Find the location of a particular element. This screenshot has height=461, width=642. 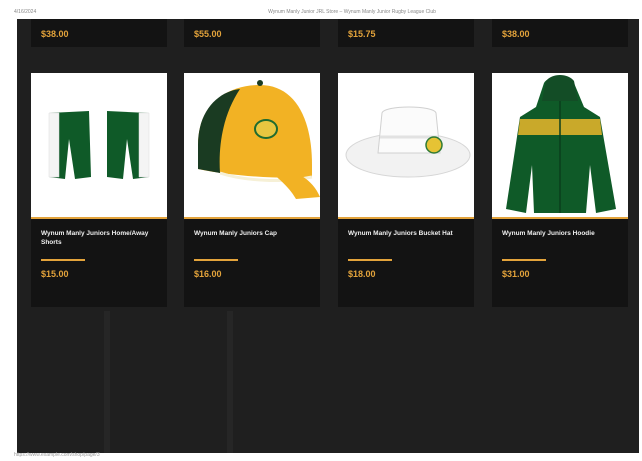

product-card: $15.75 is located at coordinates (406, 33).